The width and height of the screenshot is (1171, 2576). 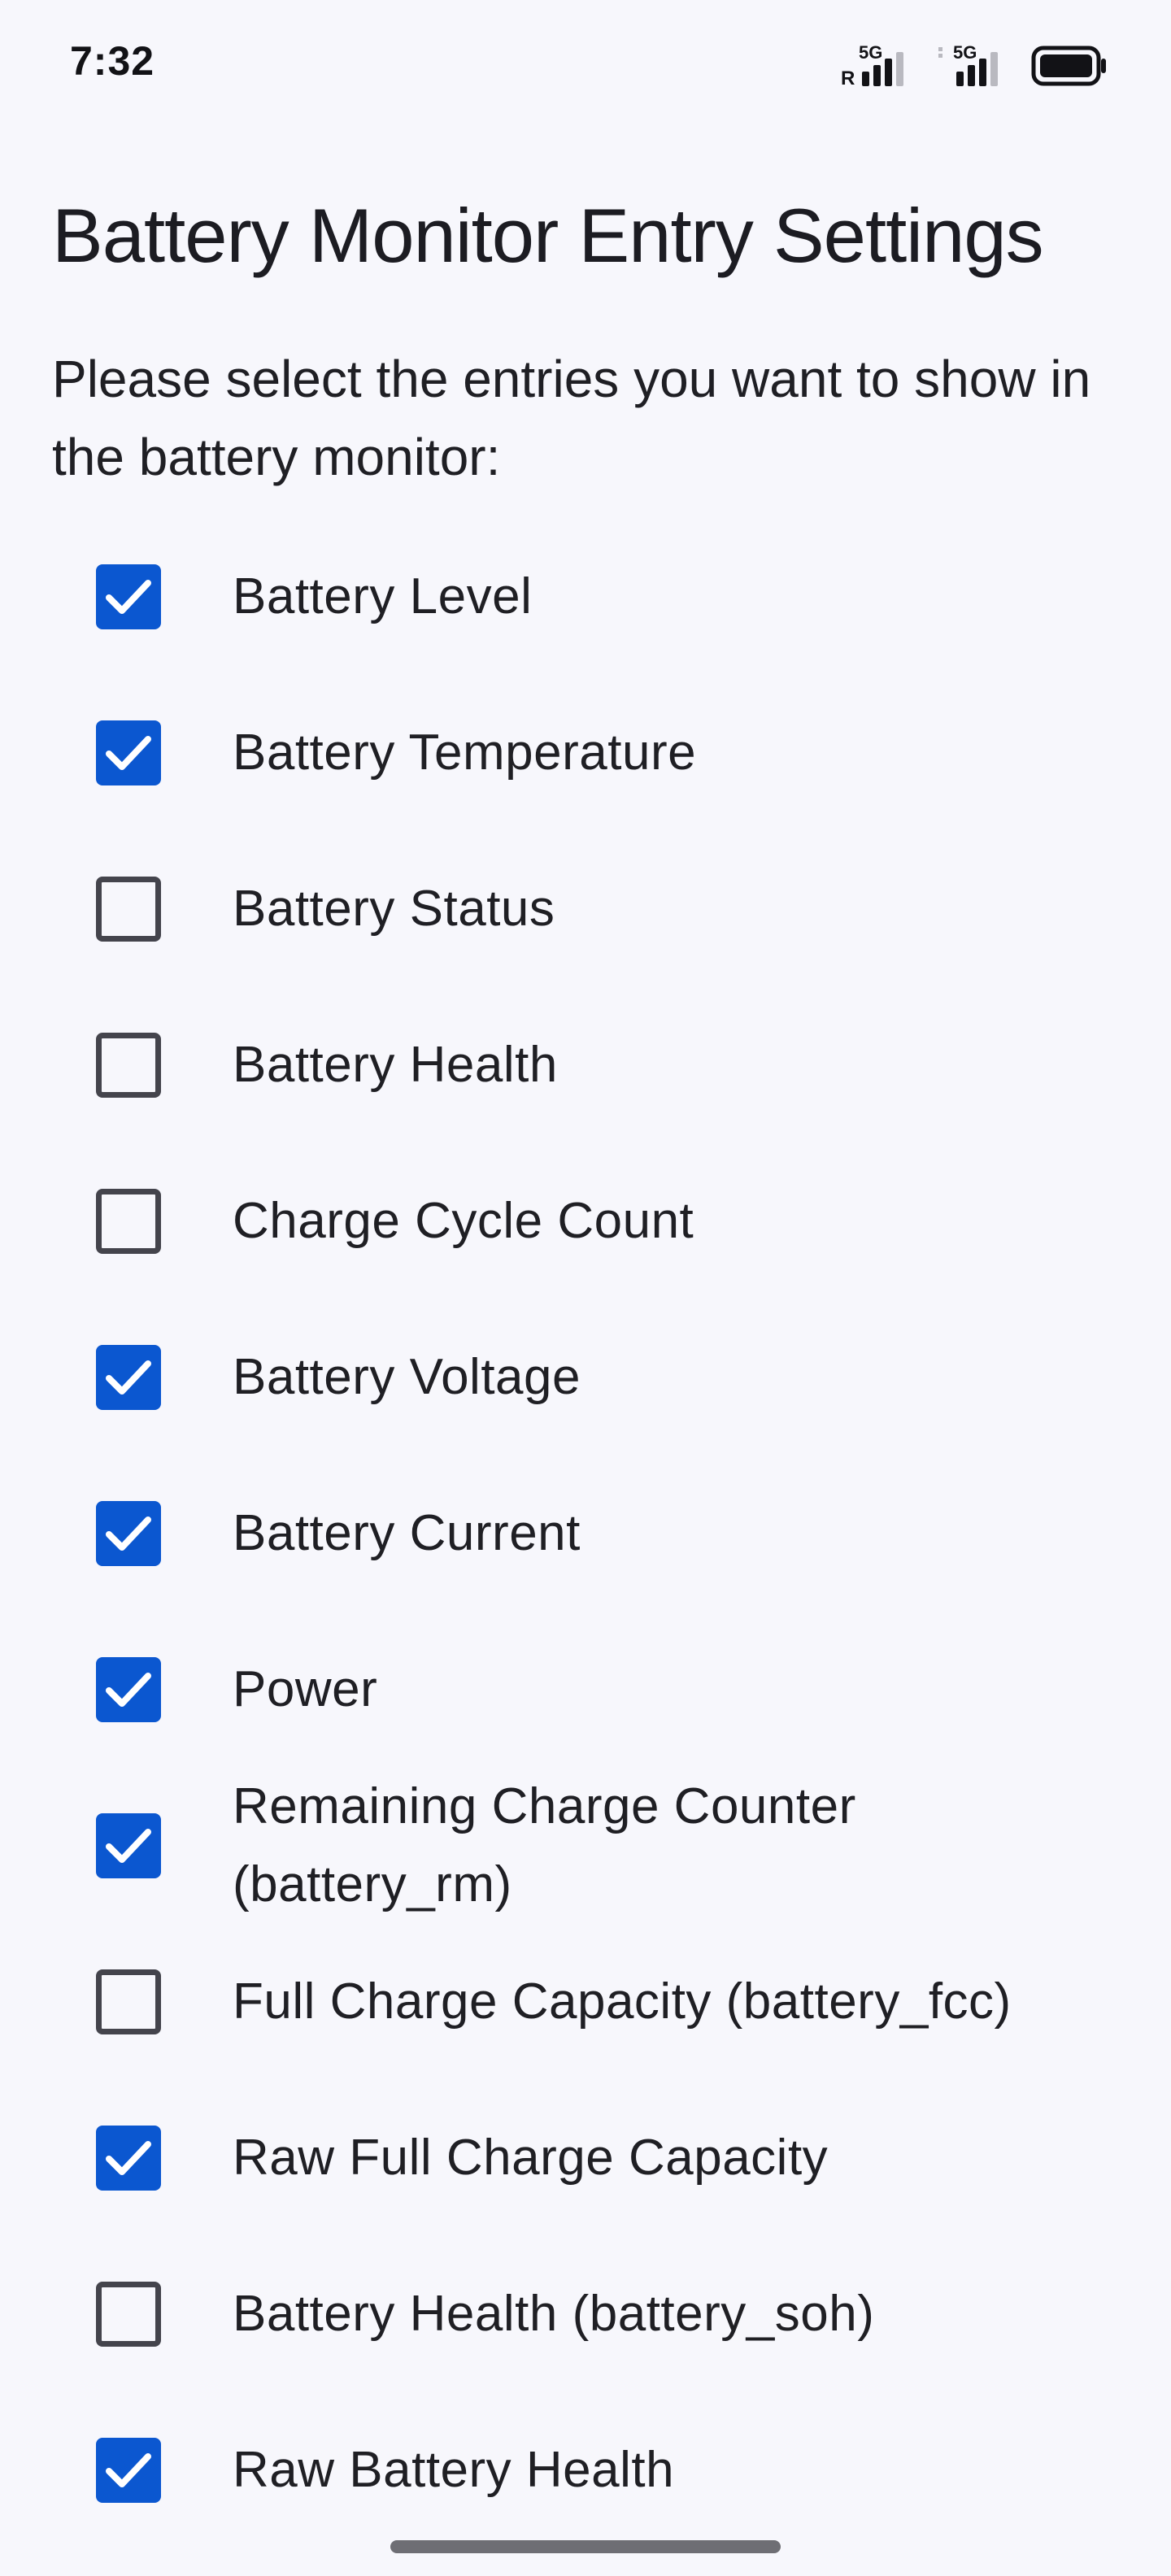 I want to click on entry-row: Full Charge Capacity (battery_fcc), so click(x=616, y=2002).